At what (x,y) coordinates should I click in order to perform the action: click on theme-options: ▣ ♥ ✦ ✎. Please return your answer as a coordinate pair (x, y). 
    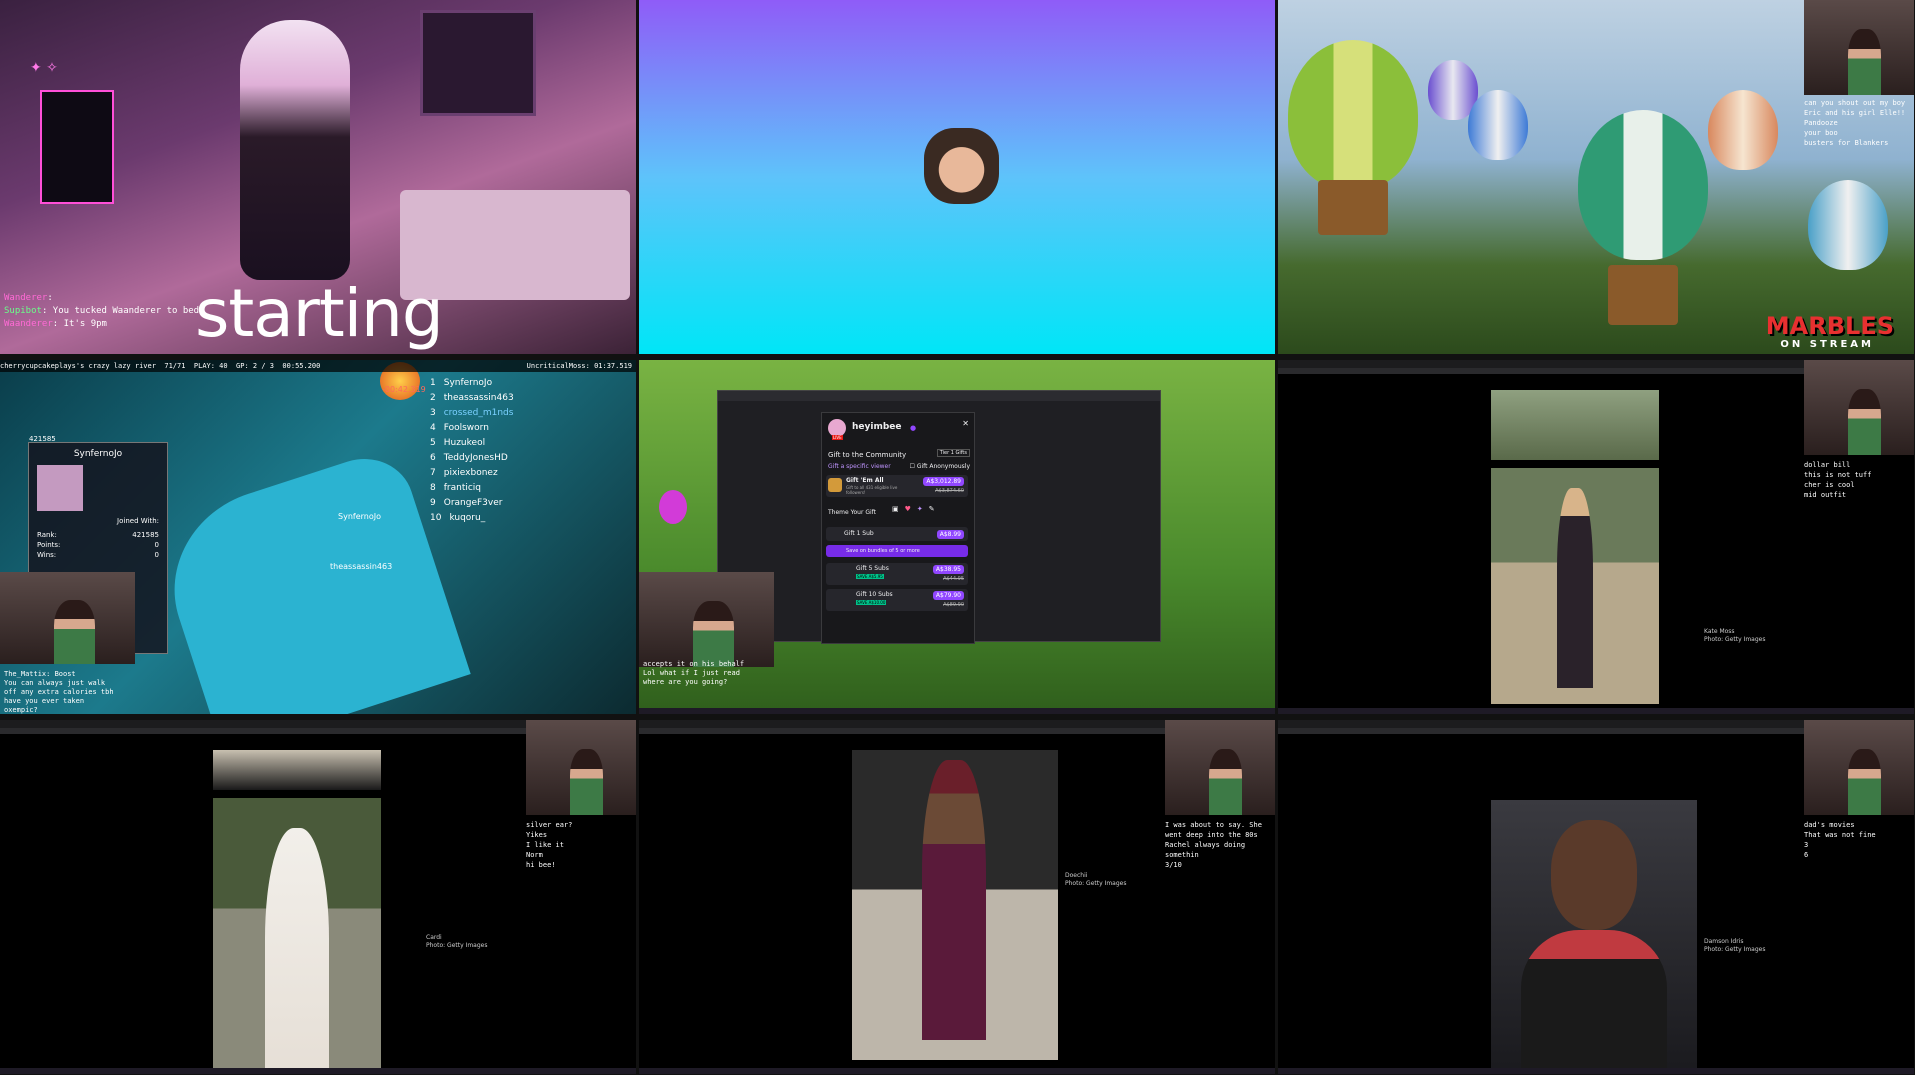
    Looking at the image, I should click on (913, 509).